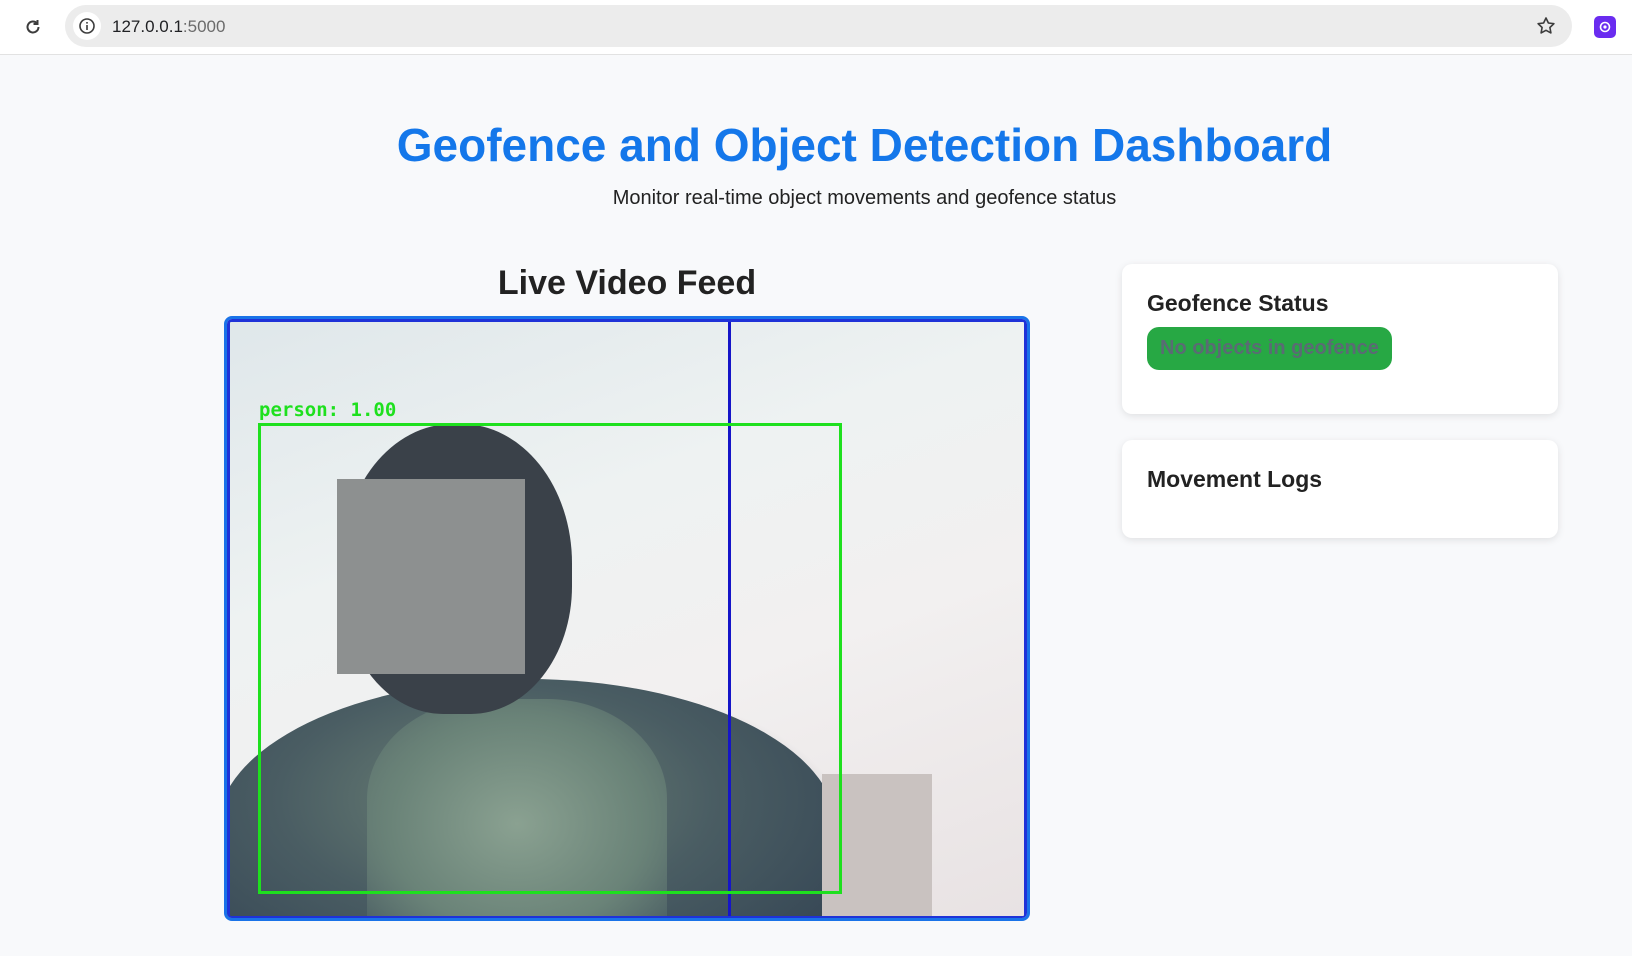 This screenshot has width=1632, height=956. I want to click on geofence-status-badge: No objects in geofence, so click(1269, 348).